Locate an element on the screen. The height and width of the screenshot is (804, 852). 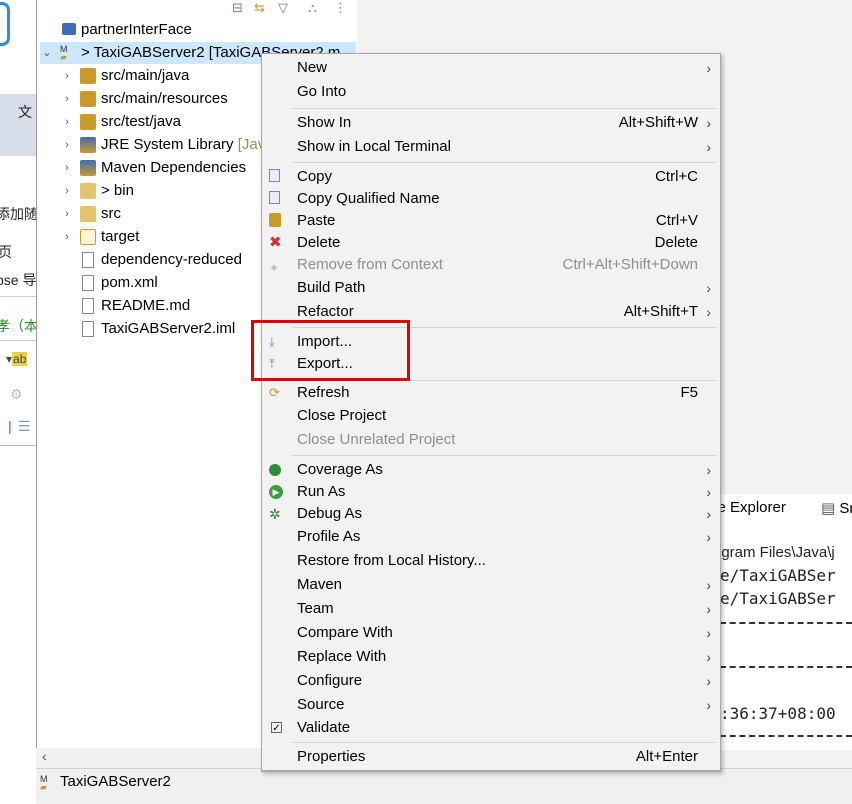
toolbar-icon: ☰ is located at coordinates (24, 426).